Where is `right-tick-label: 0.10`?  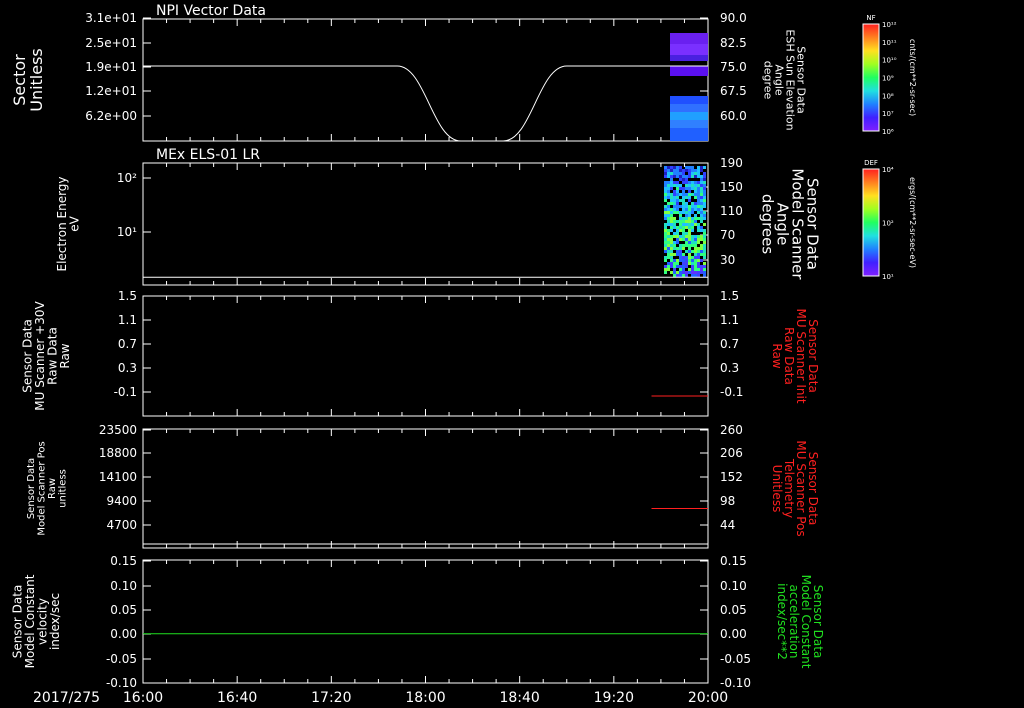 right-tick-label: 0.10 is located at coordinates (733, 586).